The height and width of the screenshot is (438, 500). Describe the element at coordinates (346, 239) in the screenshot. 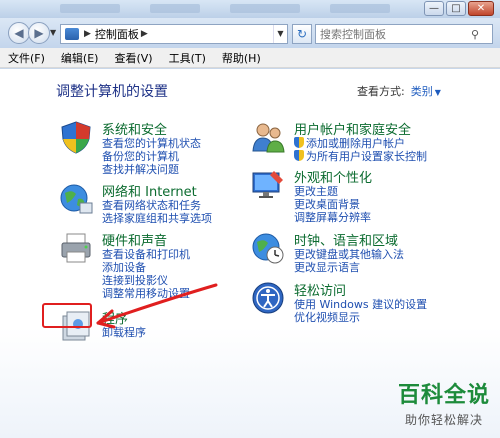

I see `category-title: 时钟、语言和区域` at that location.